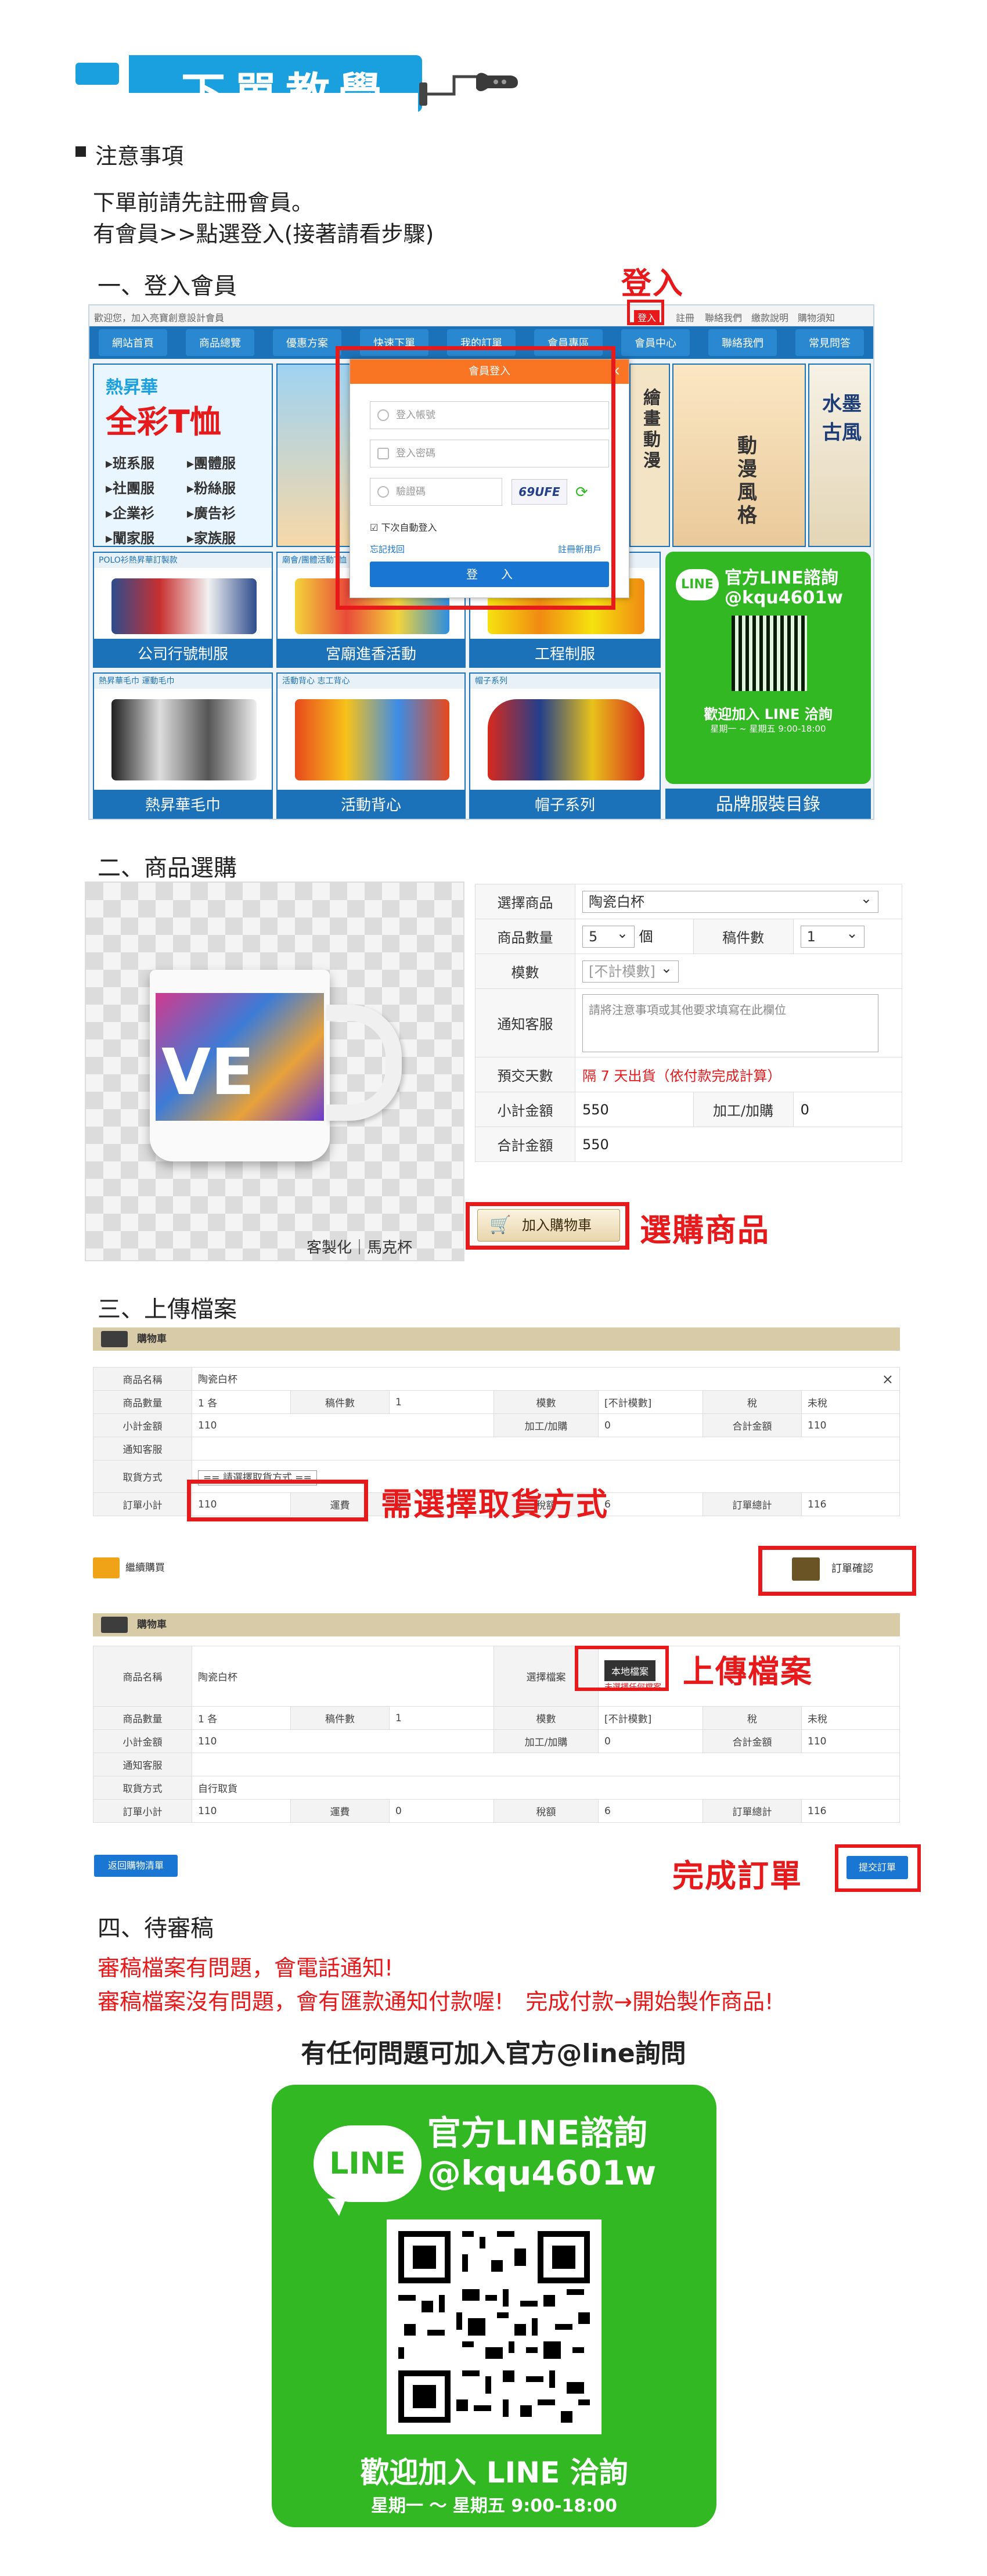 This screenshot has width=987, height=2576. What do you see at coordinates (493, 2053) in the screenshot?
I see `contact-heading: 有任何問題可加入官方@line詢問` at bounding box center [493, 2053].